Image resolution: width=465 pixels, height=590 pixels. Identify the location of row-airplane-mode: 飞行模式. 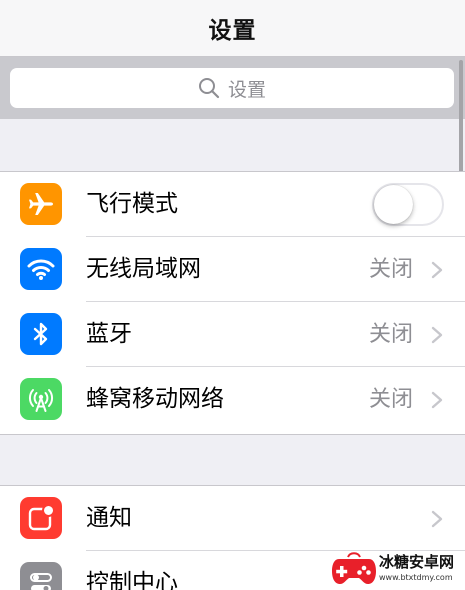
(232, 204).